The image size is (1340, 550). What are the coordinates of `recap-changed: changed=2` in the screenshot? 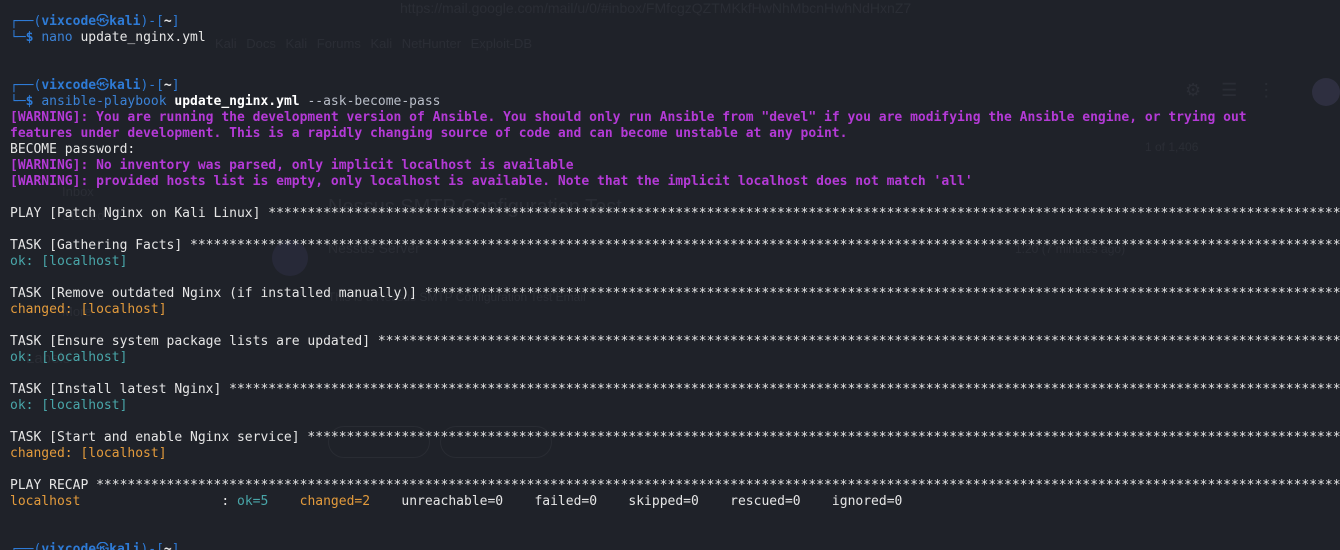 It's located at (335, 501).